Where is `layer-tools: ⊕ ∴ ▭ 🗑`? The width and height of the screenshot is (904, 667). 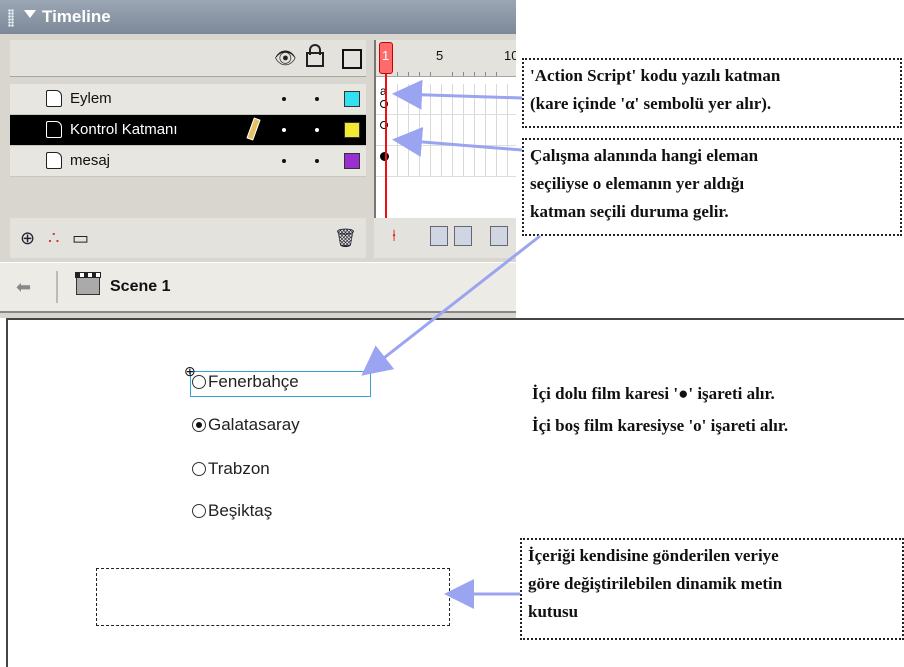
layer-tools: ⊕ ∴ ▭ 🗑 is located at coordinates (188, 238).